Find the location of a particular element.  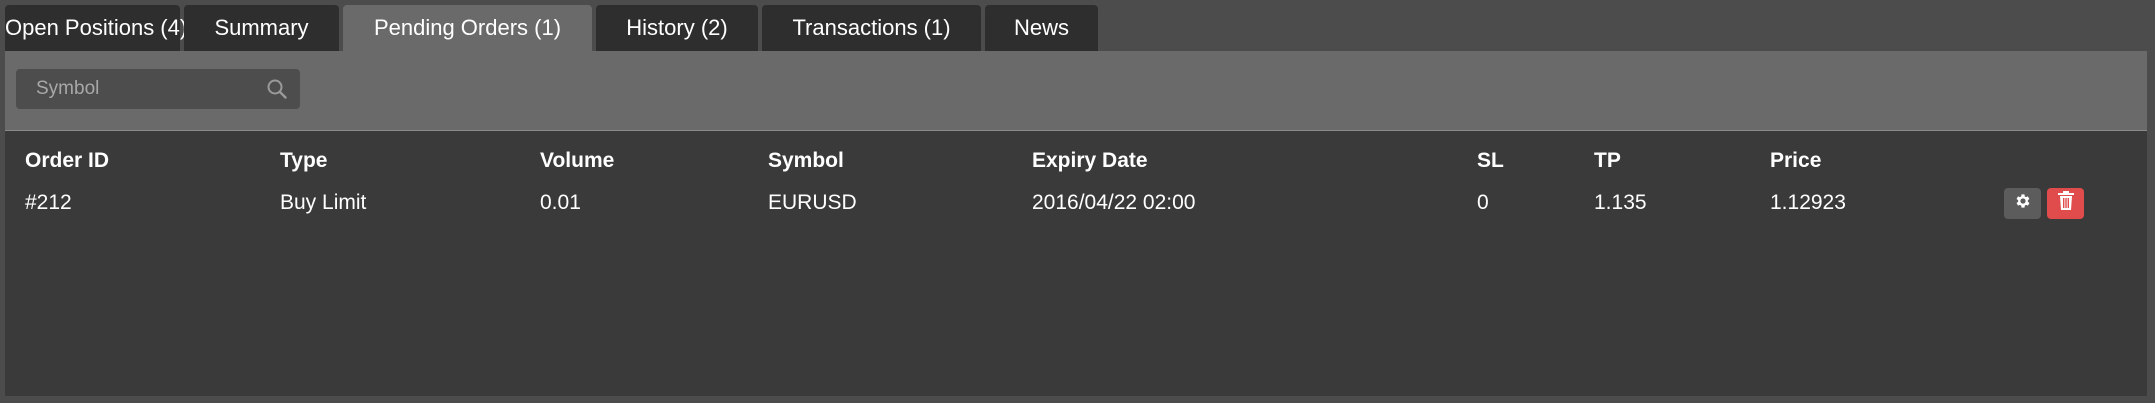

tab-news: News is located at coordinates (1041, 28).